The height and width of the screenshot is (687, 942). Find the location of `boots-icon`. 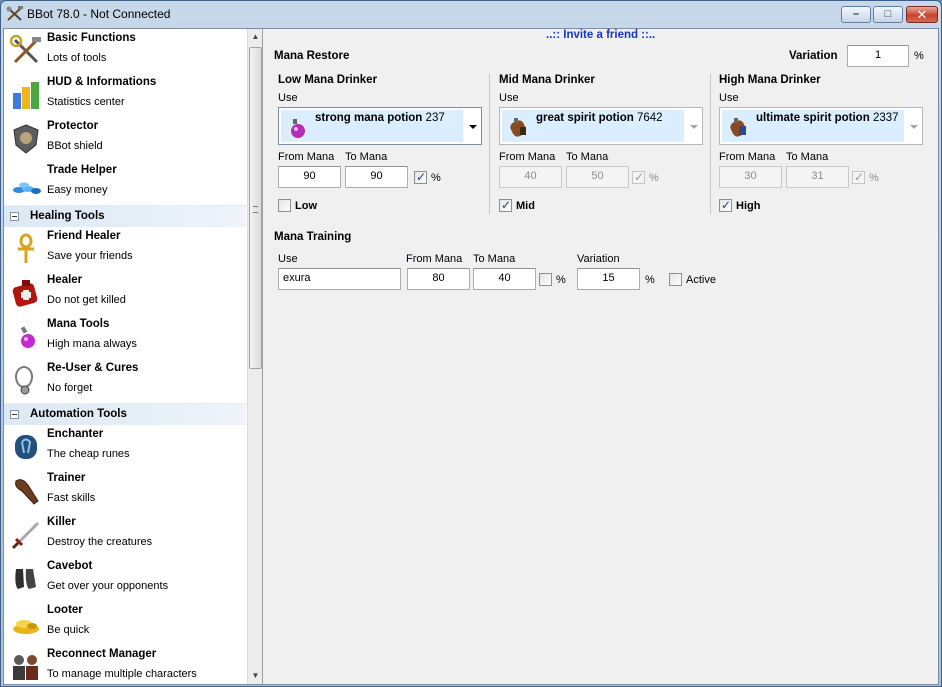

boots-icon is located at coordinates (25, 579).